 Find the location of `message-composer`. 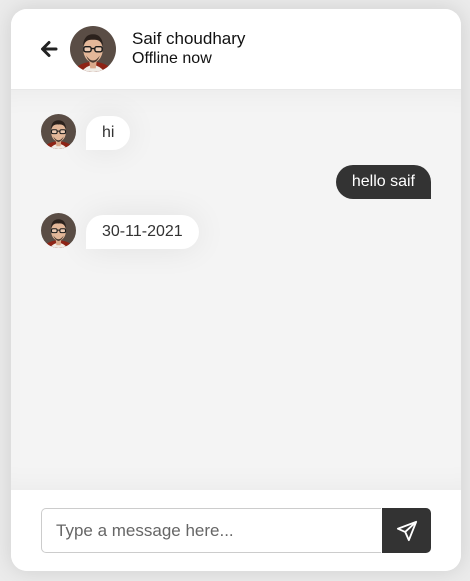

message-composer is located at coordinates (236, 530).